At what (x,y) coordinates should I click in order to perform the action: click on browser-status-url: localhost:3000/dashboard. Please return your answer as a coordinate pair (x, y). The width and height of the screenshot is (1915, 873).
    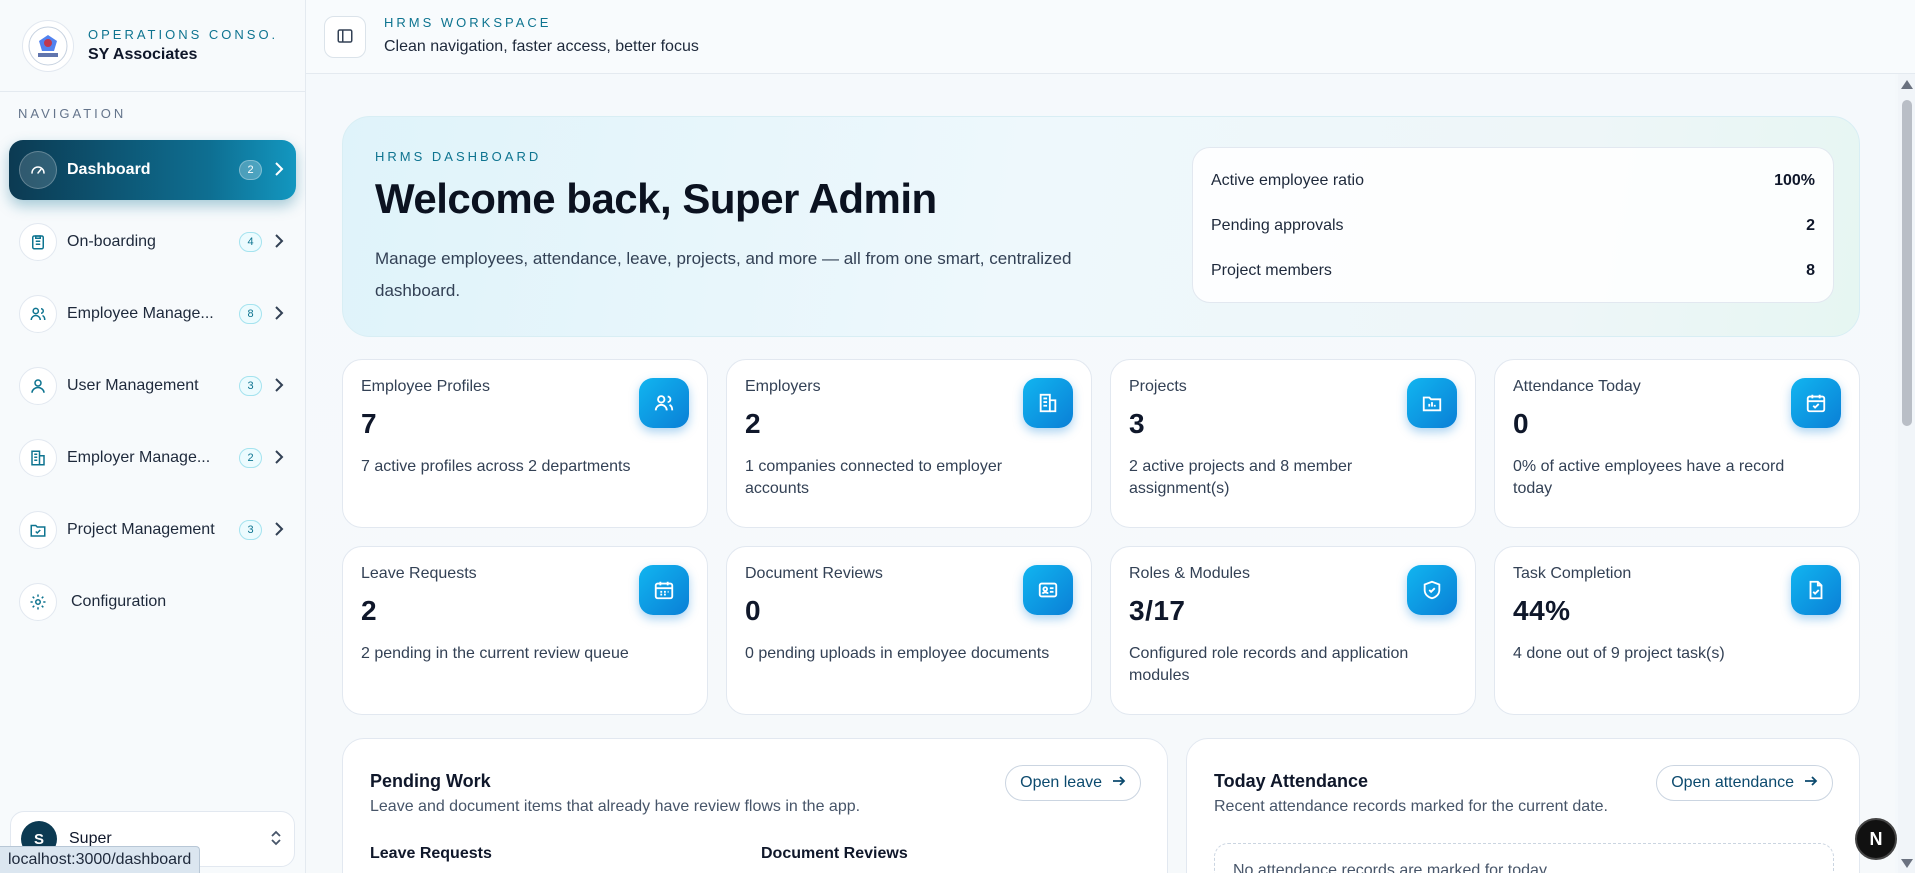
    Looking at the image, I should click on (100, 859).